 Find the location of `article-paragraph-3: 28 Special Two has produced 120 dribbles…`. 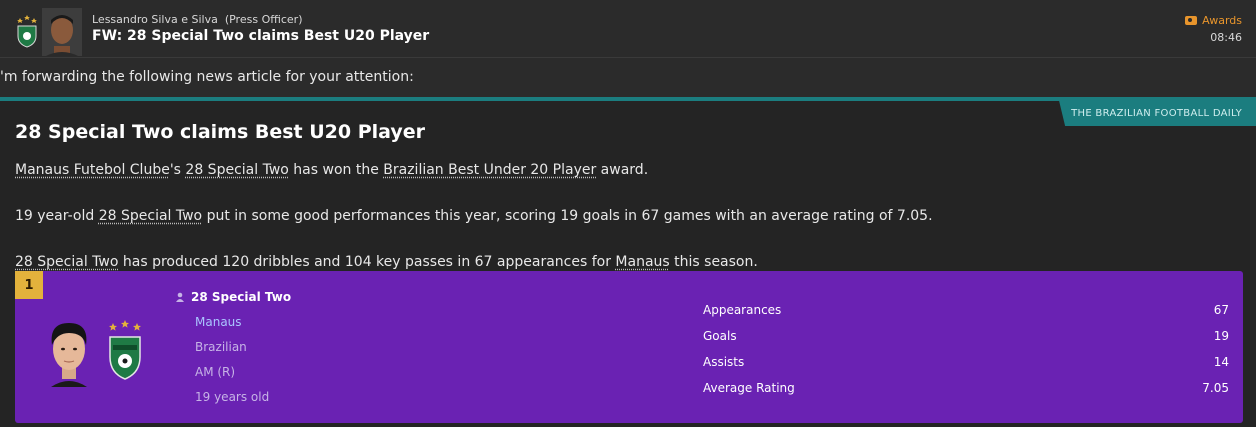

article-paragraph-3: 28 Special Two has produced 120 dribbles… is located at coordinates (386, 262).